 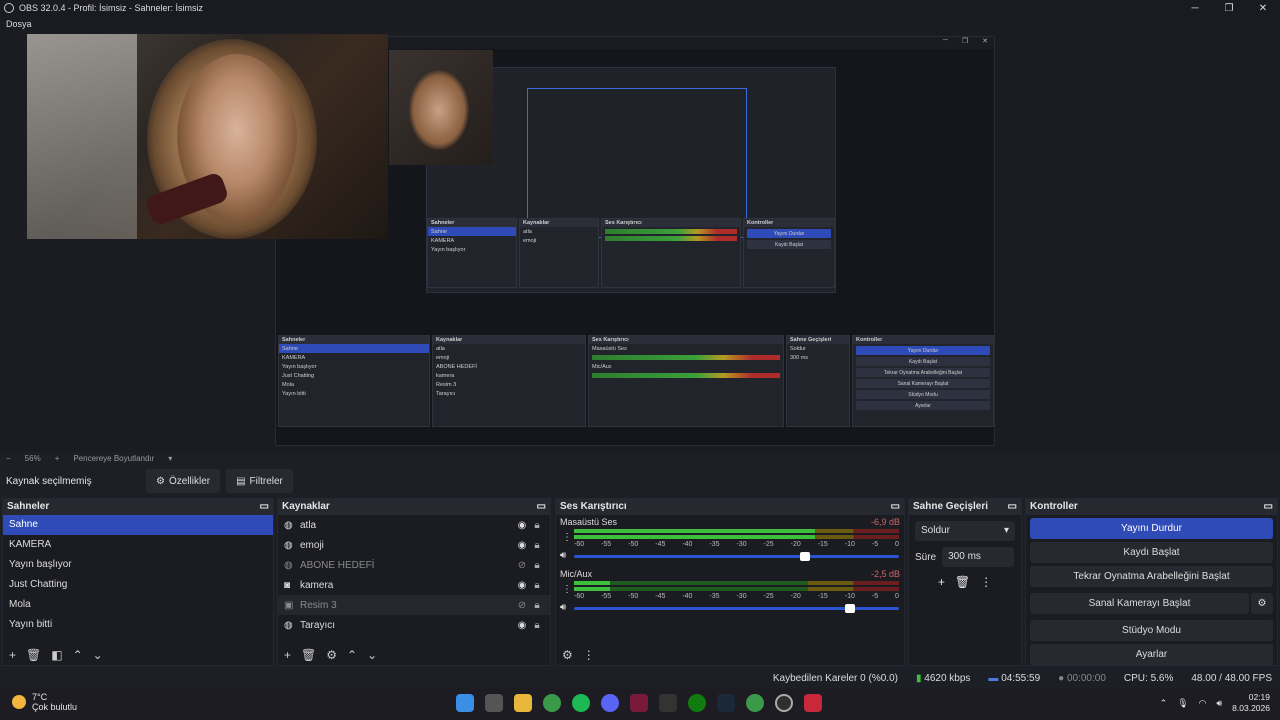 I want to click on source-item: ◙ kamera ◉ 🔒︎, so click(x=414, y=585).